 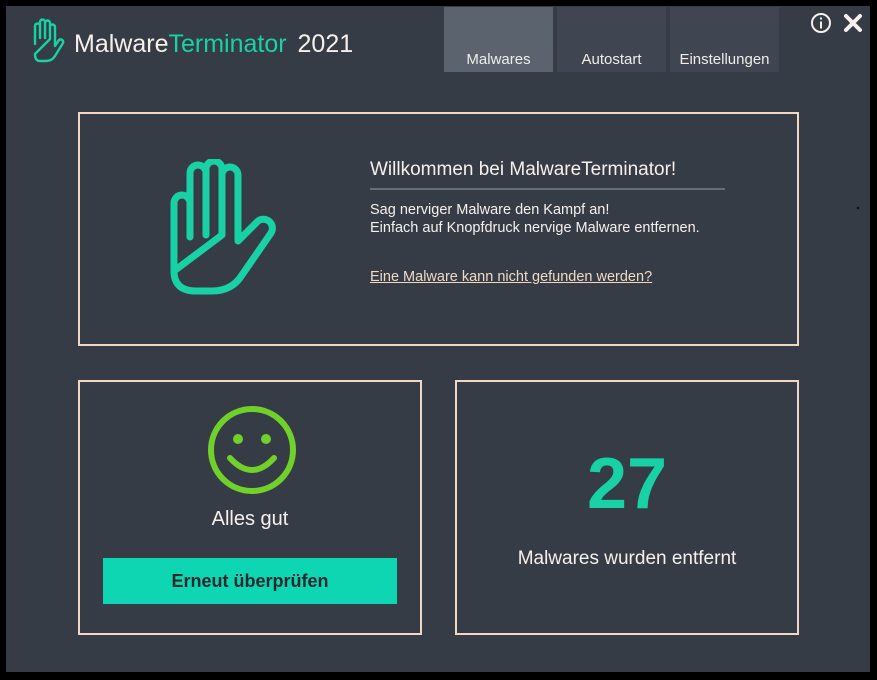 I want to click on window-controls, so click(x=837, y=23).